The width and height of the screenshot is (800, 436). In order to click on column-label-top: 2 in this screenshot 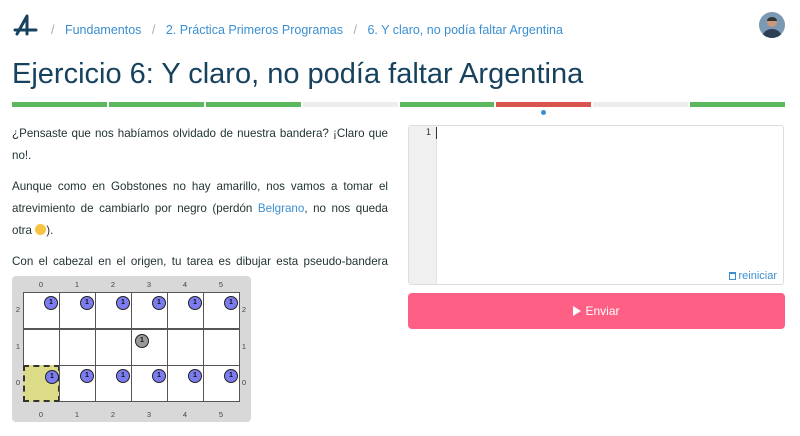, I will do `click(113, 284)`.